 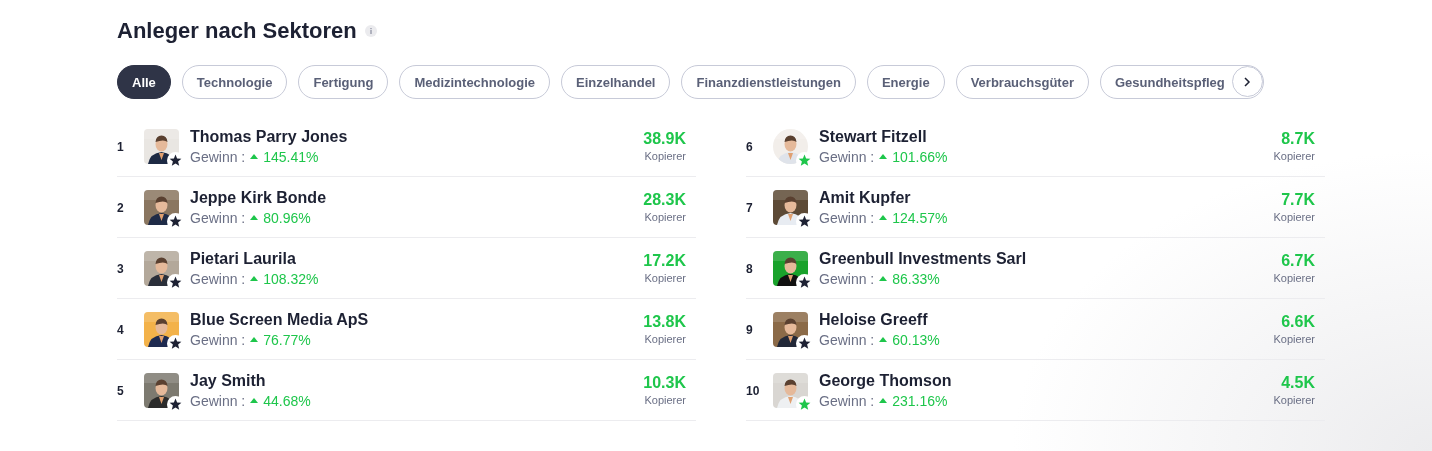 What do you see at coordinates (1046, 380) in the screenshot?
I see `investor-name: George Thomson` at bounding box center [1046, 380].